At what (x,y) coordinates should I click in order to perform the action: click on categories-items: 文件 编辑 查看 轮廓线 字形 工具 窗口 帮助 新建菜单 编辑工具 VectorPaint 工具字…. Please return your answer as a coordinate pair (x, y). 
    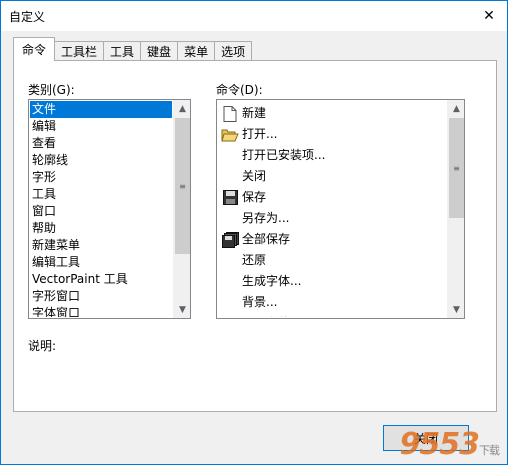
    Looking at the image, I should click on (101, 209).